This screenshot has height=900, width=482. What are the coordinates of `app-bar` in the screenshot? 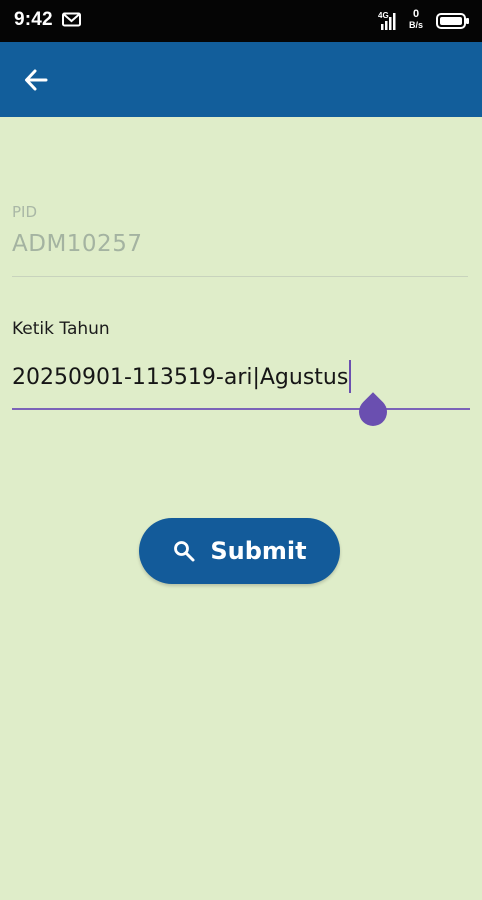 It's located at (241, 79).